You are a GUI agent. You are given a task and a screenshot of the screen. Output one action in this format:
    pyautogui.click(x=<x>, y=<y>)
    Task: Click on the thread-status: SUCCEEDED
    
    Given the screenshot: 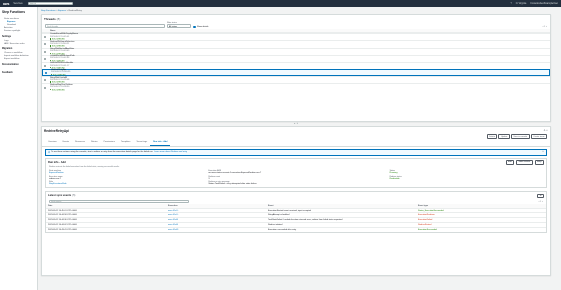 What is the action you would take?
    pyautogui.click(x=61, y=90)
    